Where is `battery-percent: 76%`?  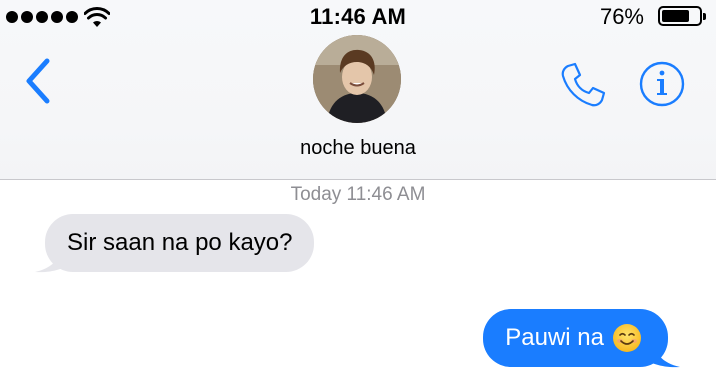 battery-percent: 76% is located at coordinates (621, 16).